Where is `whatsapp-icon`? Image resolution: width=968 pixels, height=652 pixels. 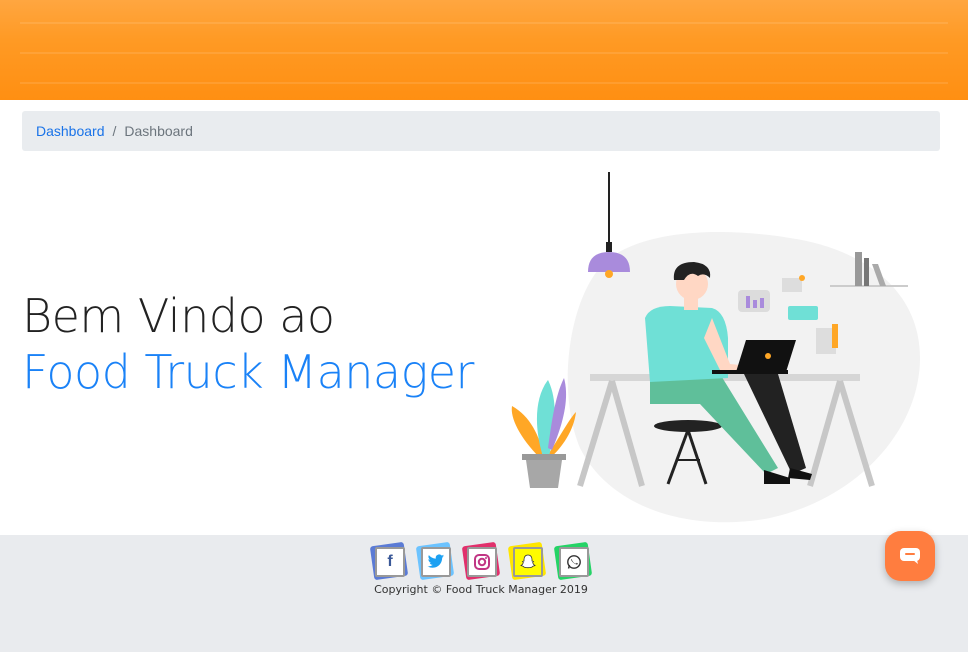 whatsapp-icon is located at coordinates (574, 562).